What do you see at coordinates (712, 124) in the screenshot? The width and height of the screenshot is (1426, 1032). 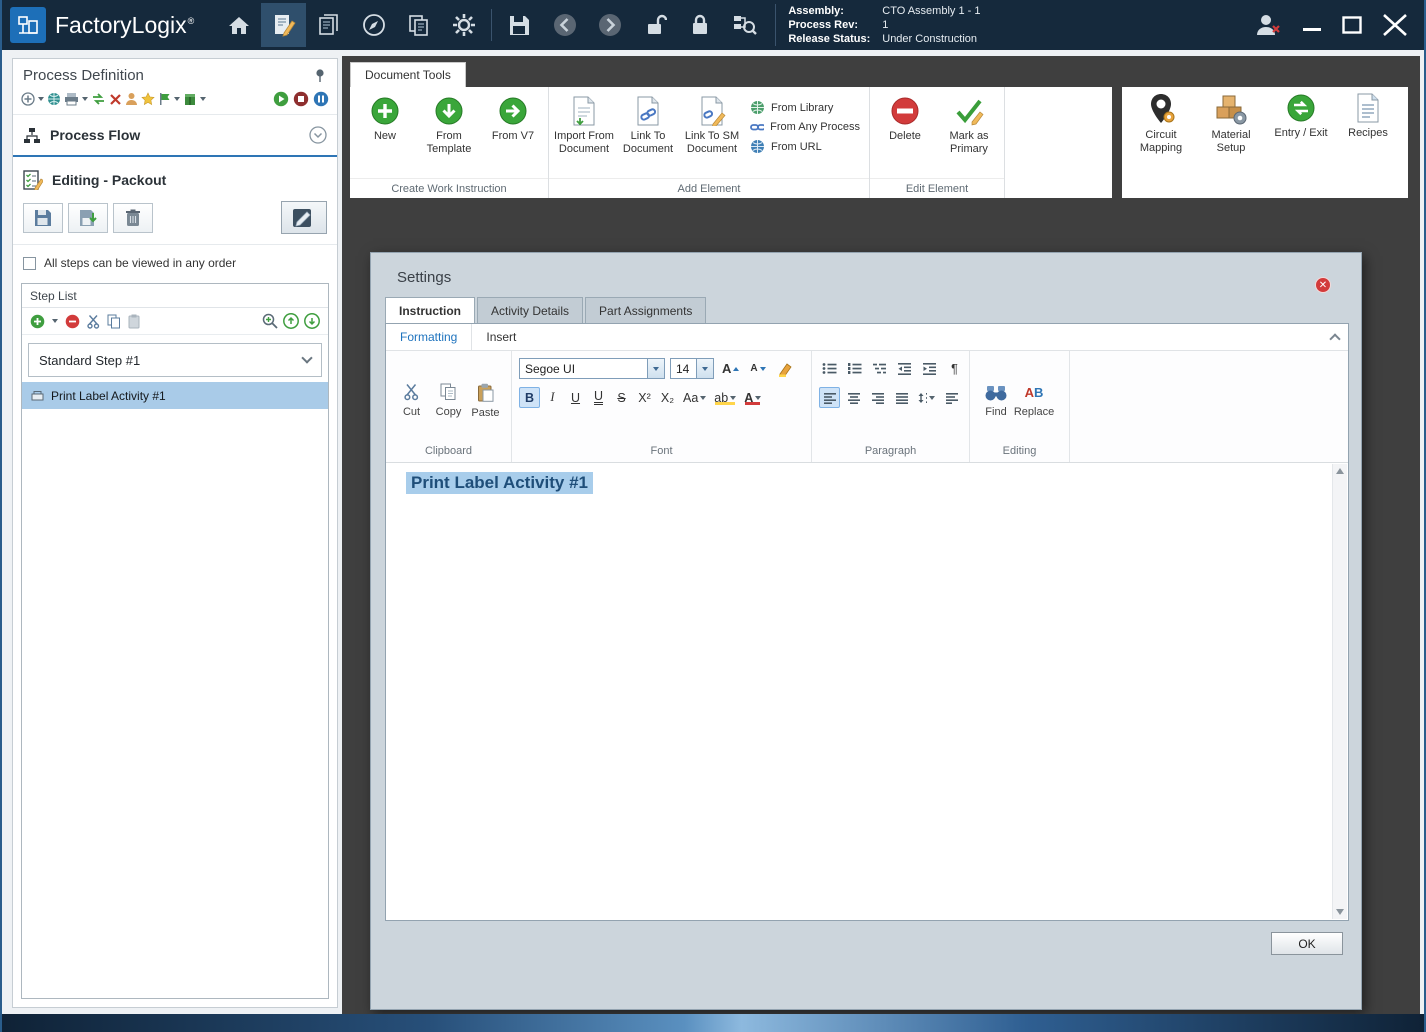 I see `link-to-sm-document-button: Link To SM Document` at bounding box center [712, 124].